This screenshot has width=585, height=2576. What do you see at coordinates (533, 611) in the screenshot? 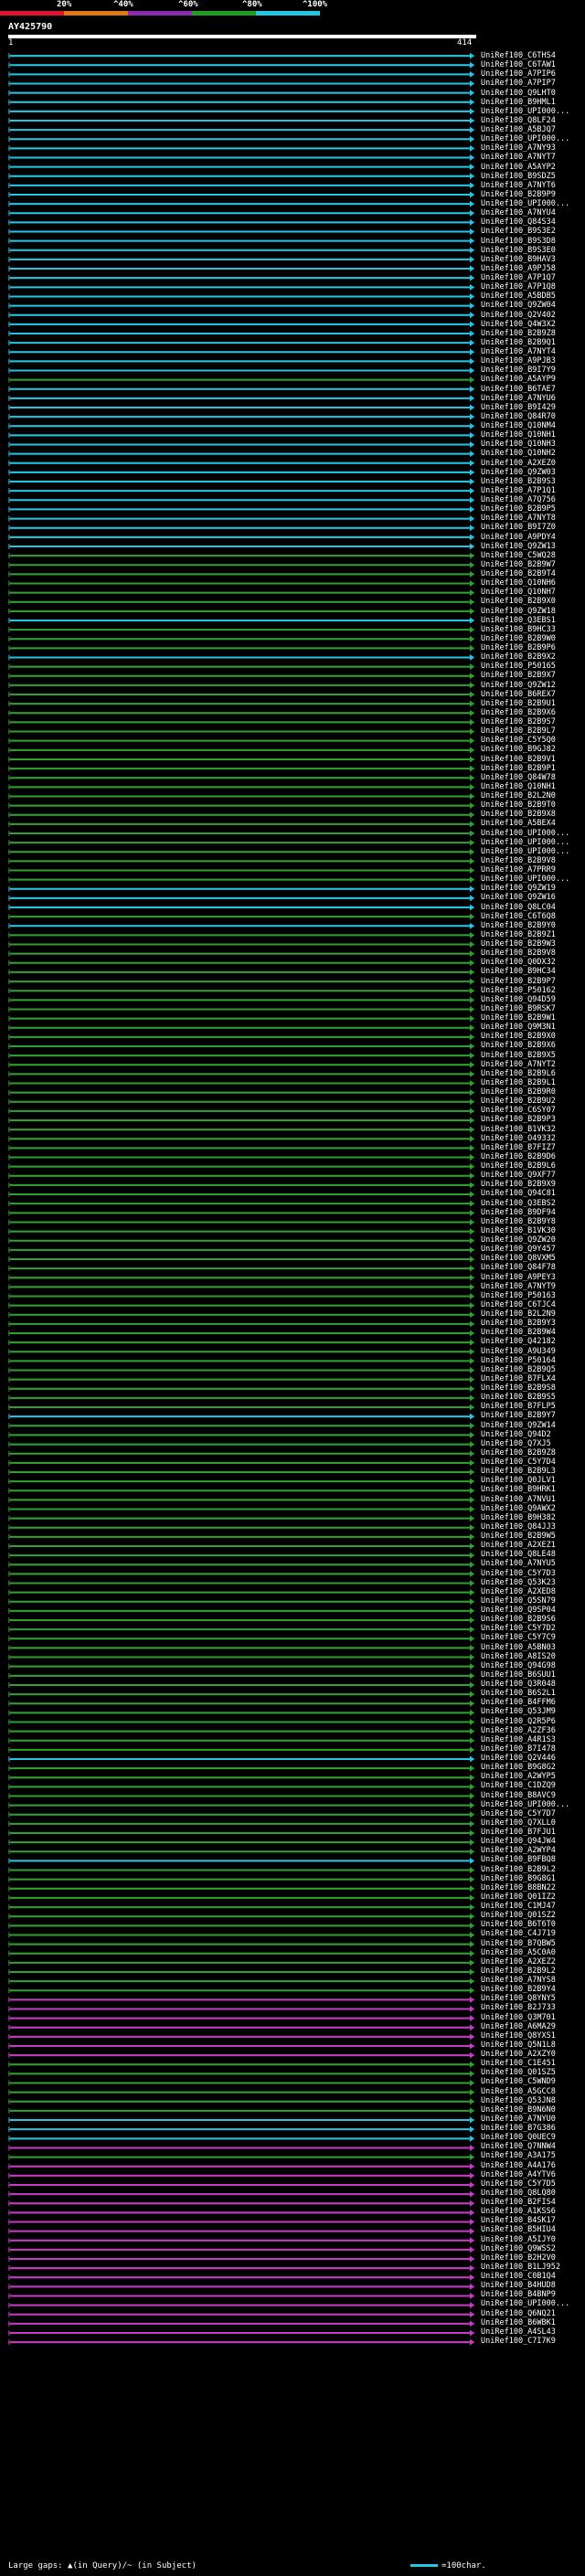
I see `hit-label: UniRef100_Q9ZW18` at bounding box center [533, 611].